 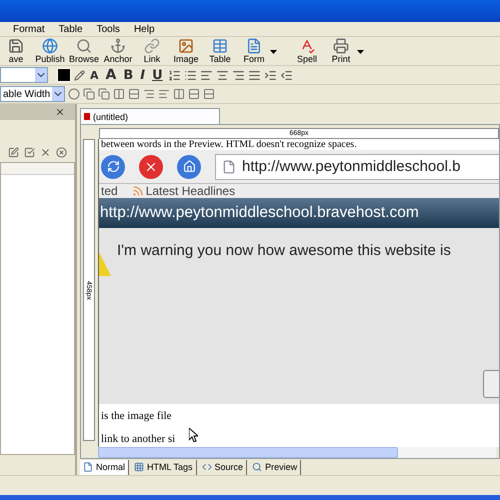 What do you see at coordinates (207, 467) in the screenshot?
I see `code-icon` at bounding box center [207, 467].